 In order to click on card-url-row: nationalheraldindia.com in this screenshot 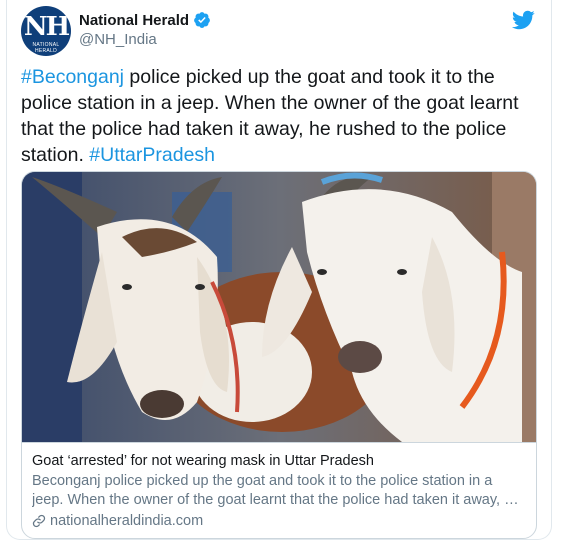, I will do `click(279, 521)`.